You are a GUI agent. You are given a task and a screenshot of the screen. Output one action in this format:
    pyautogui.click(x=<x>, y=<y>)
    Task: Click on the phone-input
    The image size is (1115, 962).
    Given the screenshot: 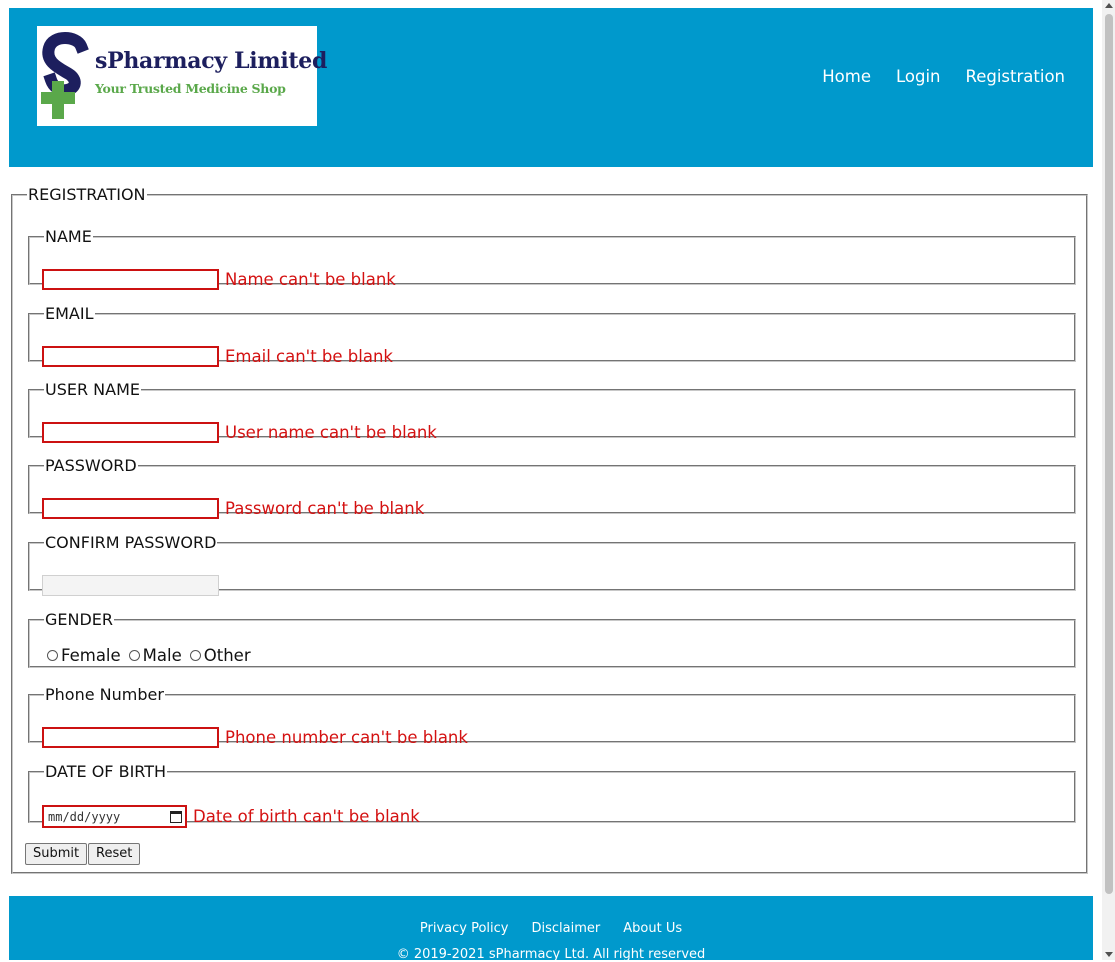 What is the action you would take?
    pyautogui.click(x=130, y=737)
    